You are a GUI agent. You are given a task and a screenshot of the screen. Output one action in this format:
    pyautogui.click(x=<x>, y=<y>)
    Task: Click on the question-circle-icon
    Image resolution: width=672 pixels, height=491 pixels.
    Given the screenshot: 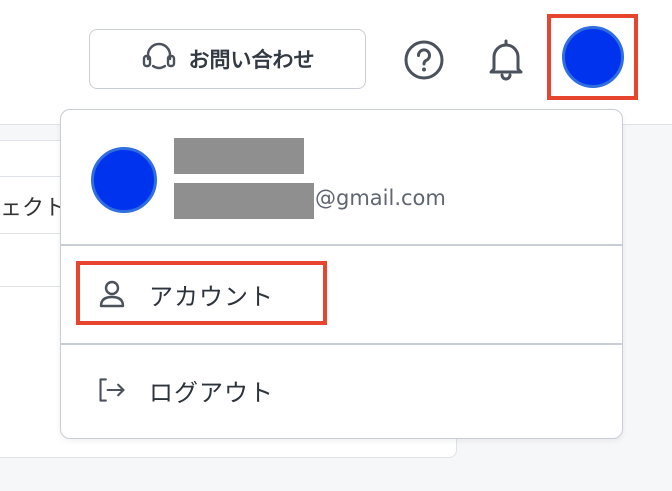 What is the action you would take?
    pyautogui.click(x=424, y=62)
    